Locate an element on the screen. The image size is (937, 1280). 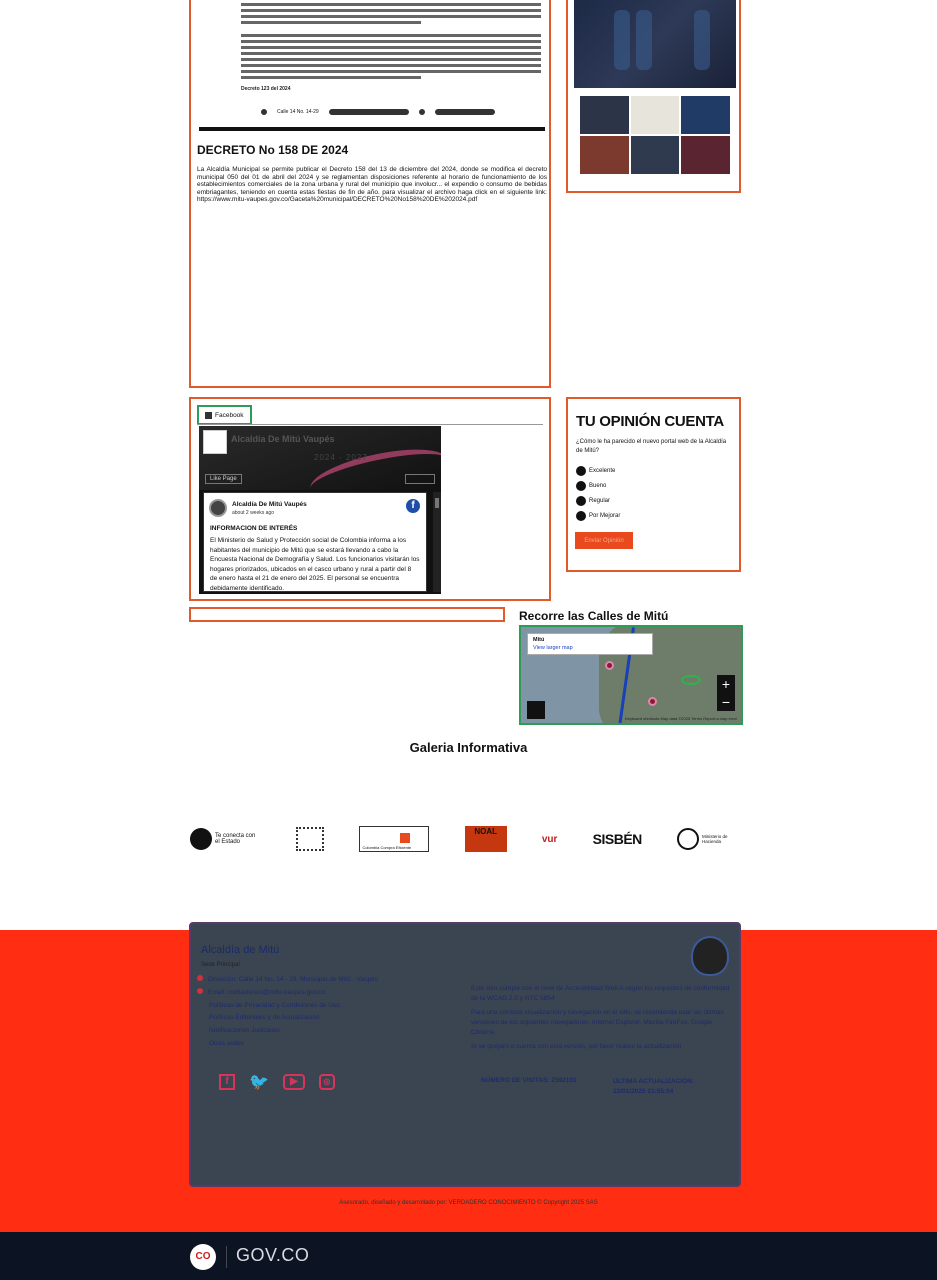
poll-title: TU OPINIÓN CUENTA is located at coordinates (650, 421).